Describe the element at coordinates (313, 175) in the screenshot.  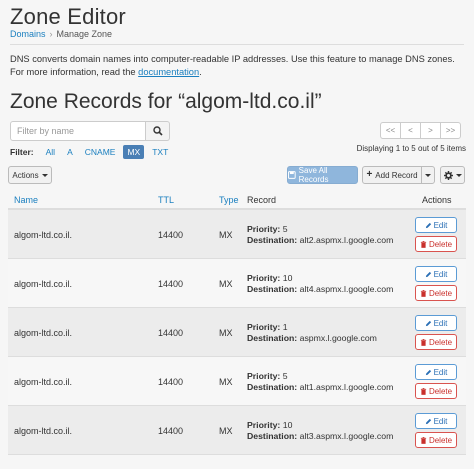
I see `save-all-label: Save All Records` at that location.